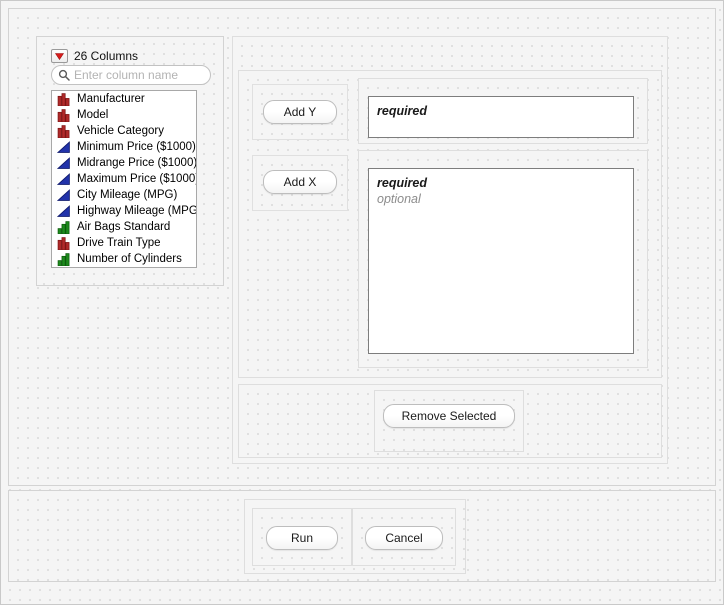  I want to click on column-label: Manufacturer, so click(111, 99).